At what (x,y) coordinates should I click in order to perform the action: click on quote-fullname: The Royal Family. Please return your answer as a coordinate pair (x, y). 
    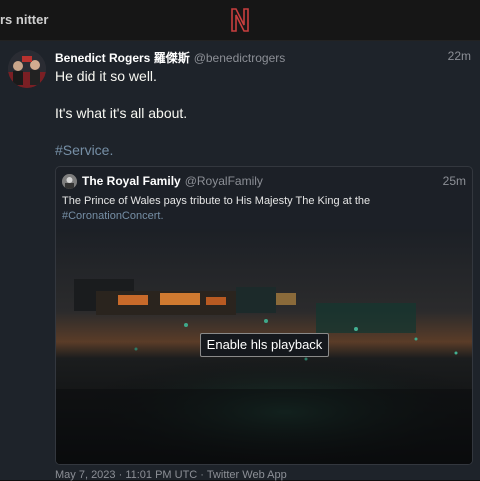
    Looking at the image, I should click on (131, 181).